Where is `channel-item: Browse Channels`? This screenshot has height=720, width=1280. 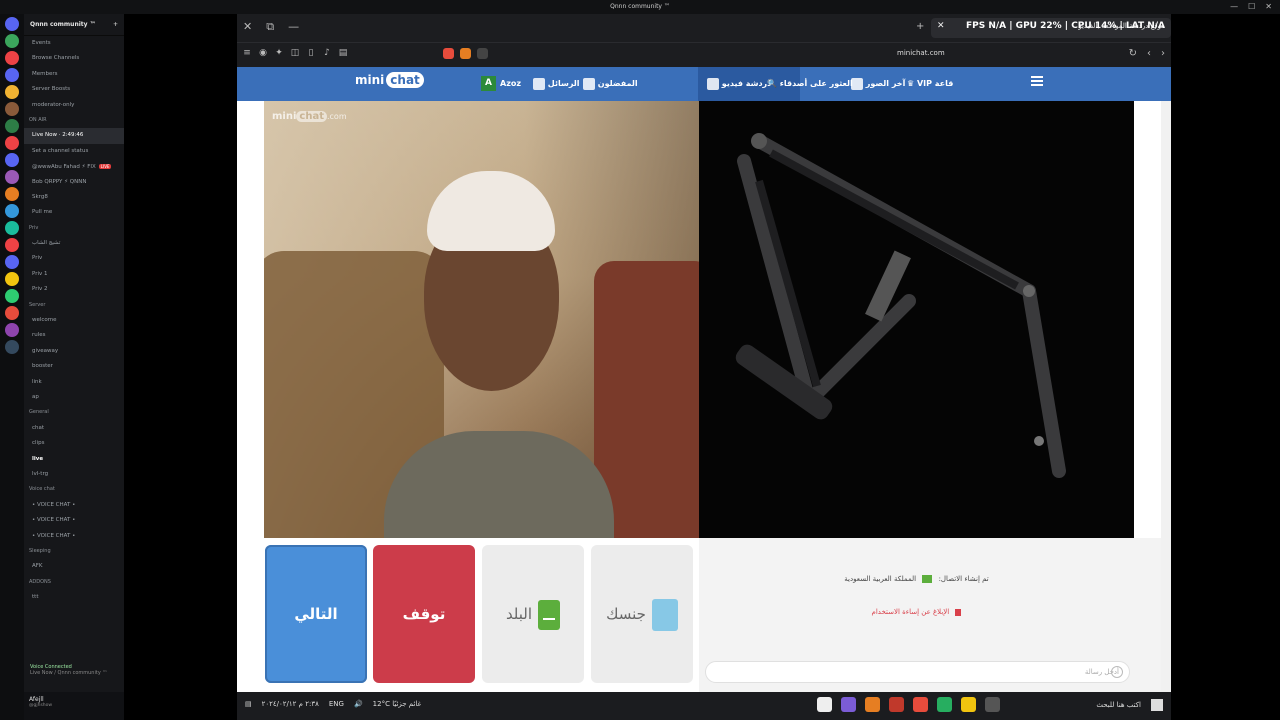
channel-item: Browse Channels is located at coordinates (74, 58).